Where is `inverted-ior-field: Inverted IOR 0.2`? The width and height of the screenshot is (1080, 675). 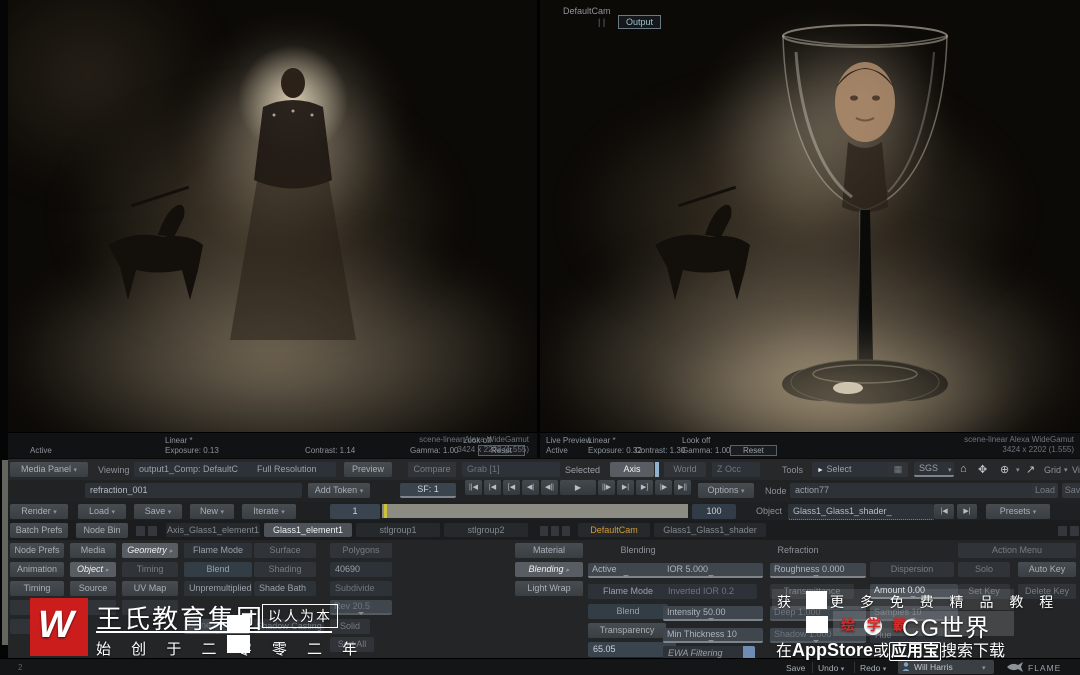 inverted-ior-field: Inverted IOR 0.2 is located at coordinates (710, 591).